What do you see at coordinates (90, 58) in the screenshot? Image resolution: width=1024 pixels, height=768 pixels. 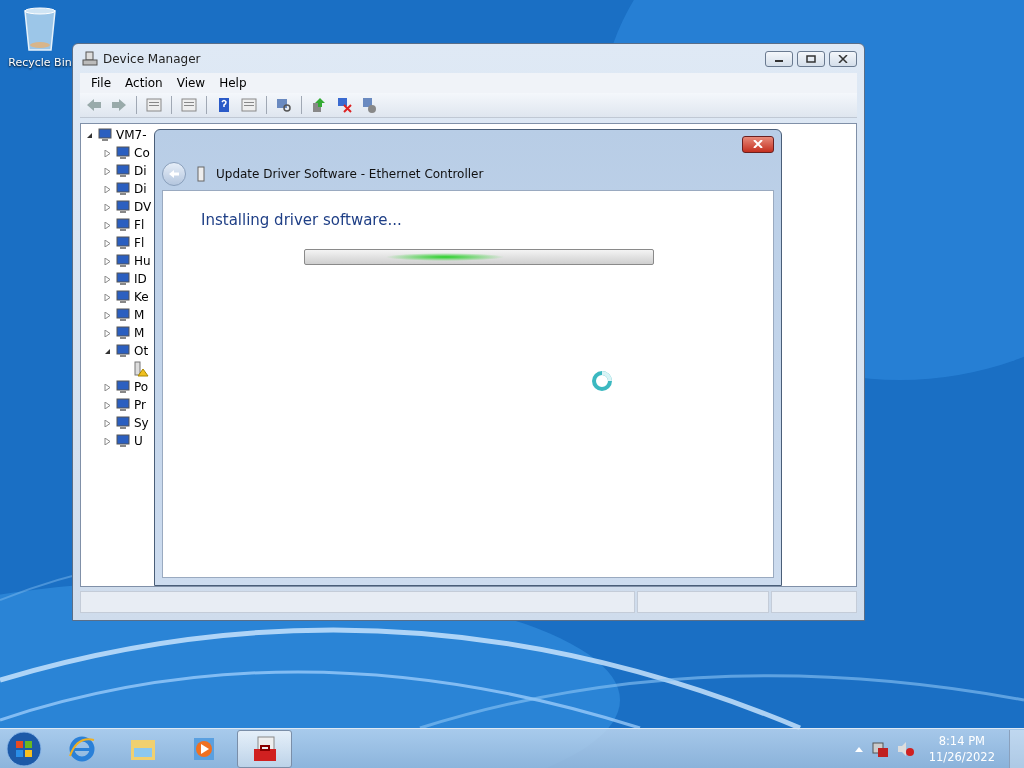 I see `computer-icon` at bounding box center [90, 58].